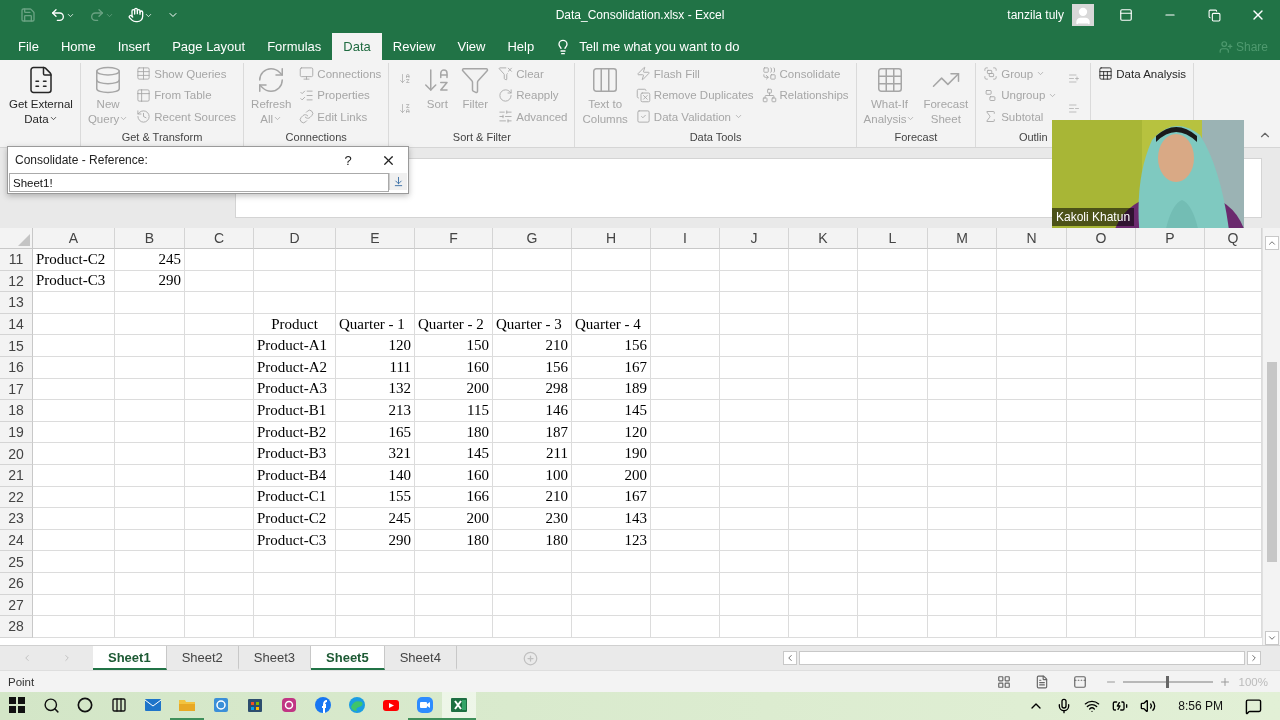  What do you see at coordinates (640, 15) in the screenshot?
I see `window-title: Data_Consolidation.xlsx - Excel` at bounding box center [640, 15].